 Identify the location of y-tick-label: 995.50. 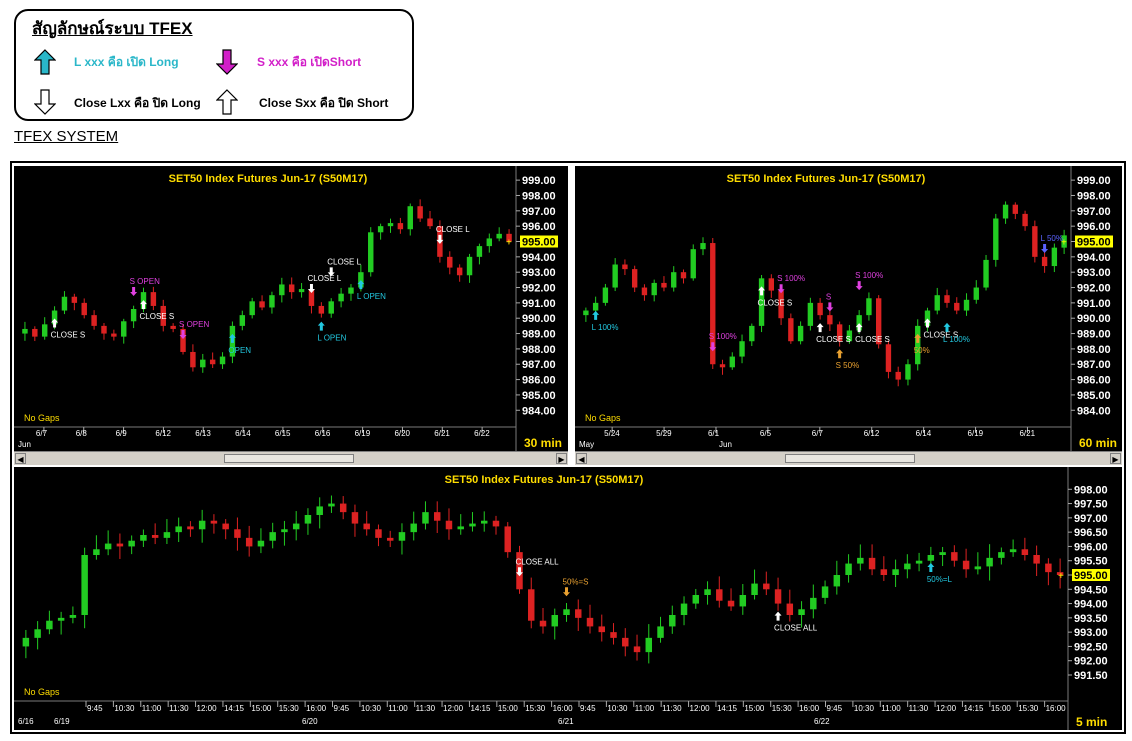
(1091, 562).